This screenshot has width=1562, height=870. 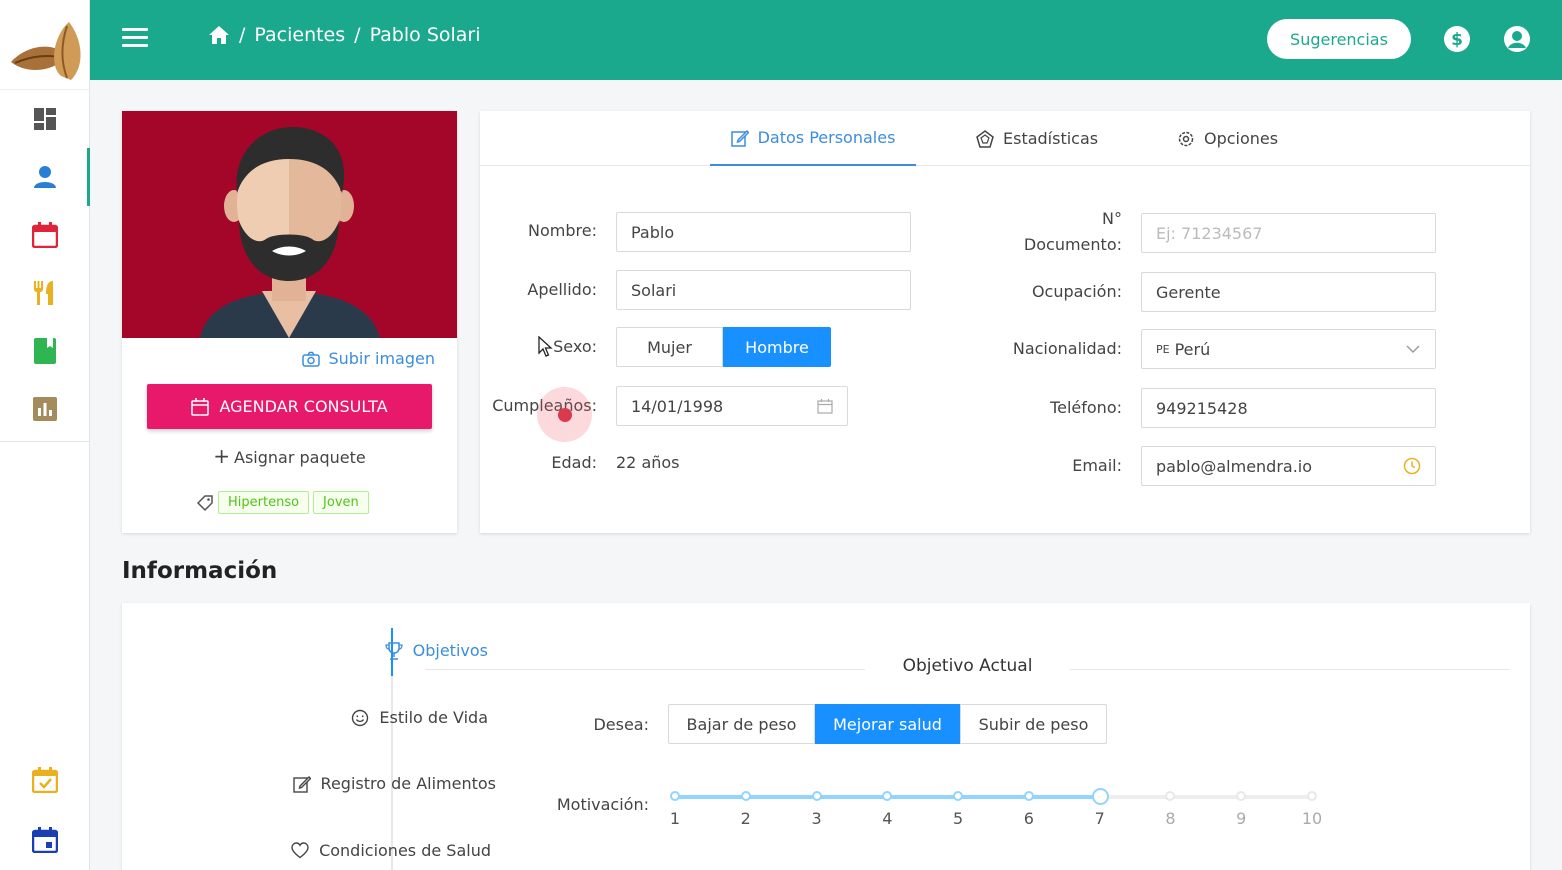 I want to click on birthday-field: 14/01/1998, so click(x=732, y=406).